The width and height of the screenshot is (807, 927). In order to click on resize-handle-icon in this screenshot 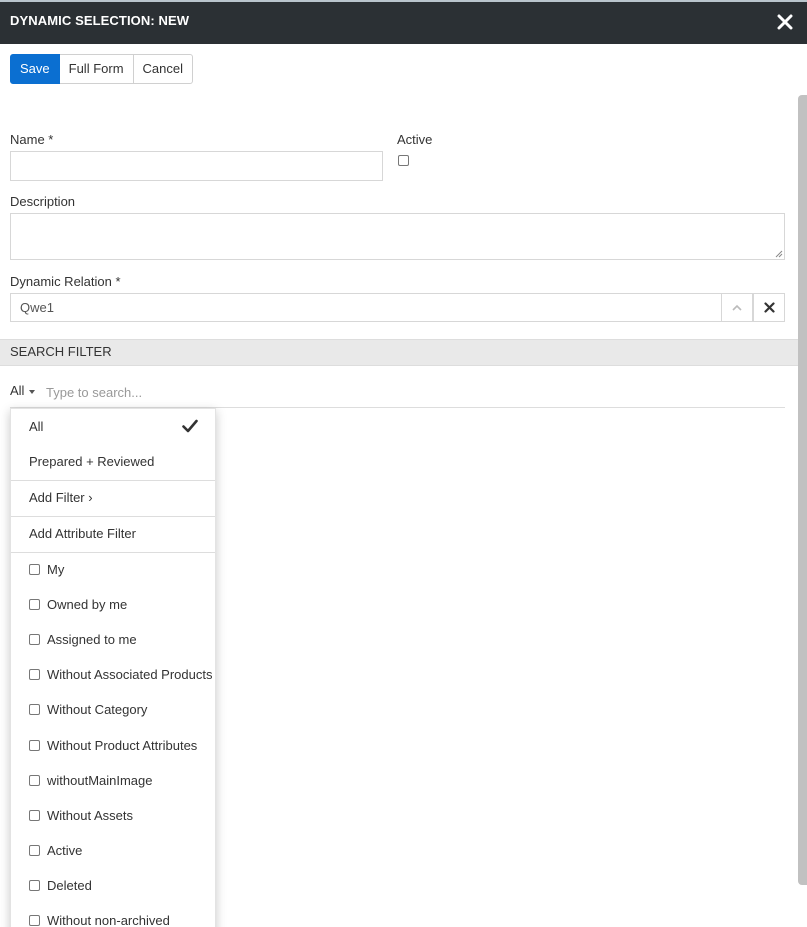, I will do `click(778, 253)`.